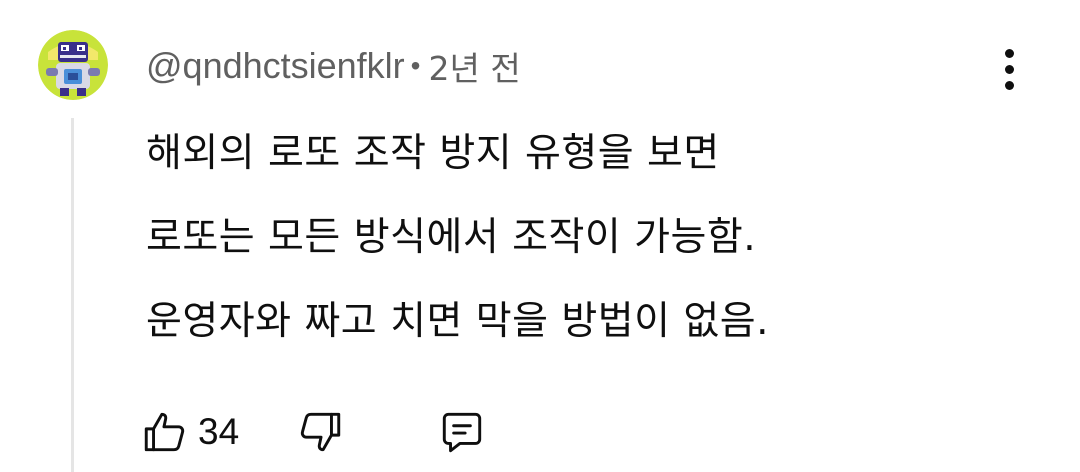 The image size is (1080, 472). What do you see at coordinates (1009, 53) in the screenshot?
I see `more-vertical-icon` at bounding box center [1009, 53].